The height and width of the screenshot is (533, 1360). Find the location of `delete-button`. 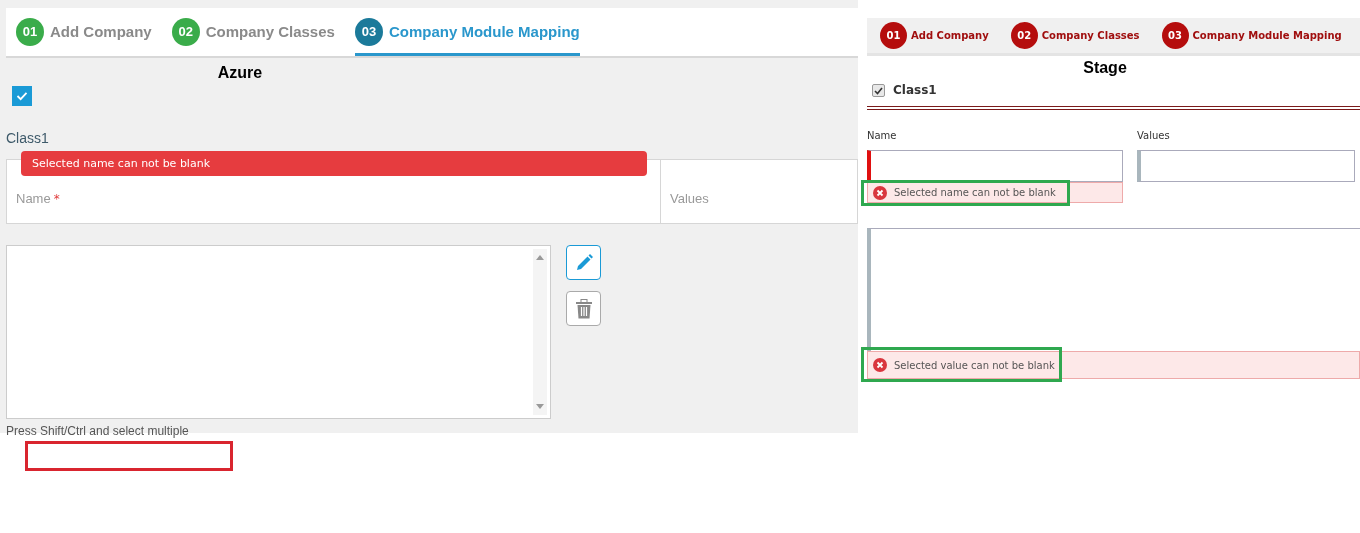

delete-button is located at coordinates (583, 308).